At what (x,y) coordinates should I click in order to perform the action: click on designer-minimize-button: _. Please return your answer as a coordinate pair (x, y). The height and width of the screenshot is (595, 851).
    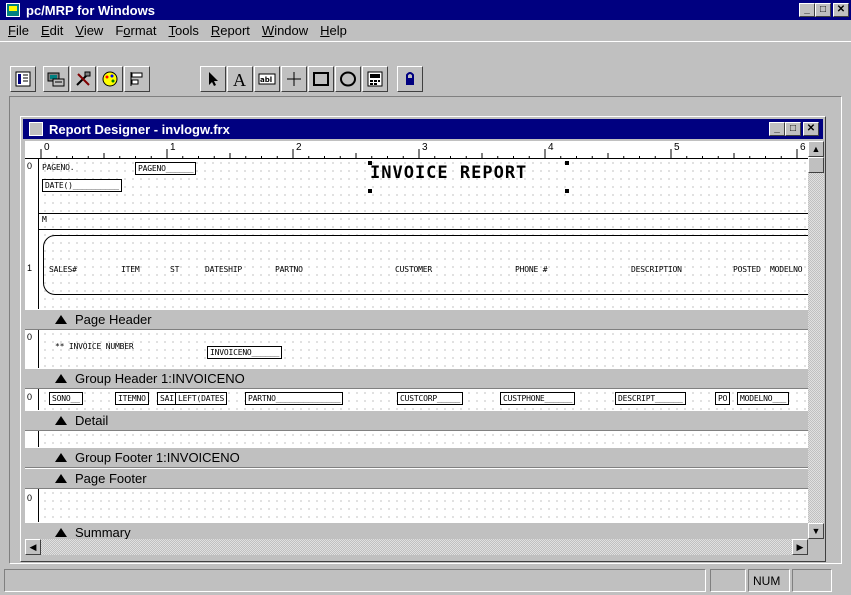
    Looking at the image, I should click on (777, 129).